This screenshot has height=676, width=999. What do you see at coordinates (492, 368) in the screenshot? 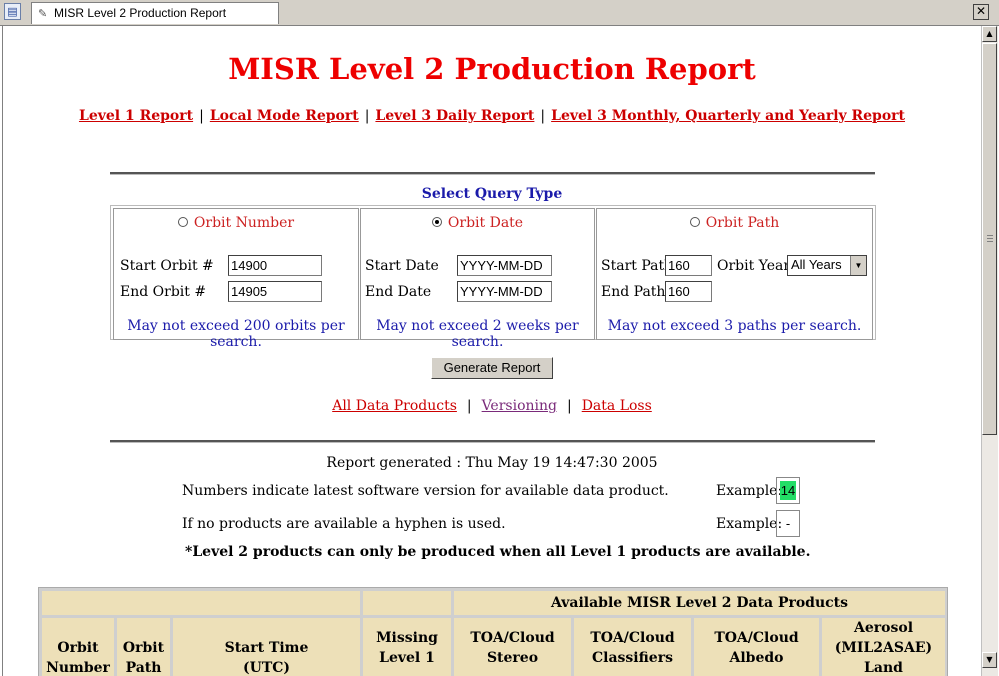
I see `generate-report-button: Generate Report` at bounding box center [492, 368].